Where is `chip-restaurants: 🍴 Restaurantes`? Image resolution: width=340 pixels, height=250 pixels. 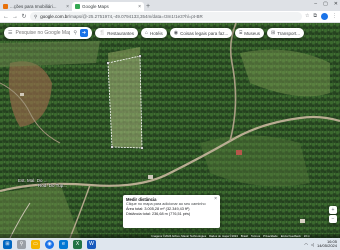 chip-restaurants: 🍴 Restaurantes is located at coordinates (116, 33).